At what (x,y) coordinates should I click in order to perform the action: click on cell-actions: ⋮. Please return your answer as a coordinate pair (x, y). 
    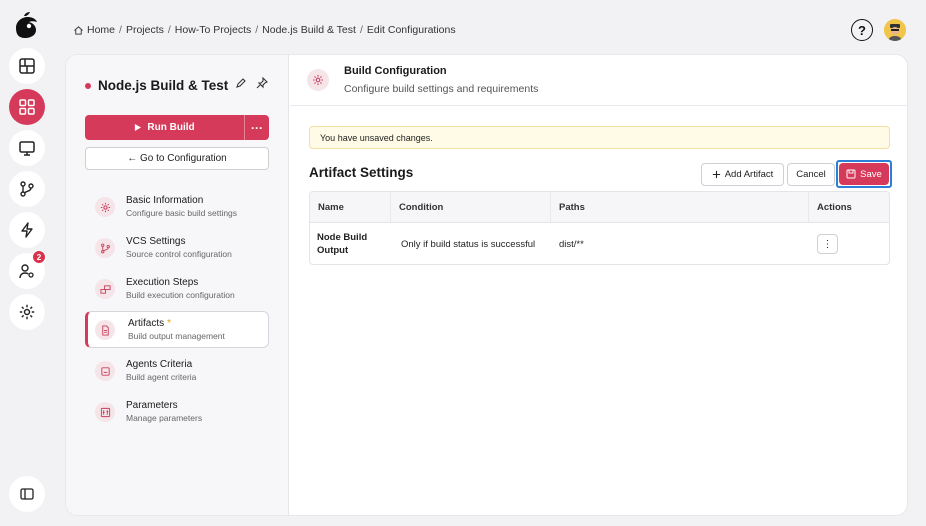
    Looking at the image, I should click on (849, 243).